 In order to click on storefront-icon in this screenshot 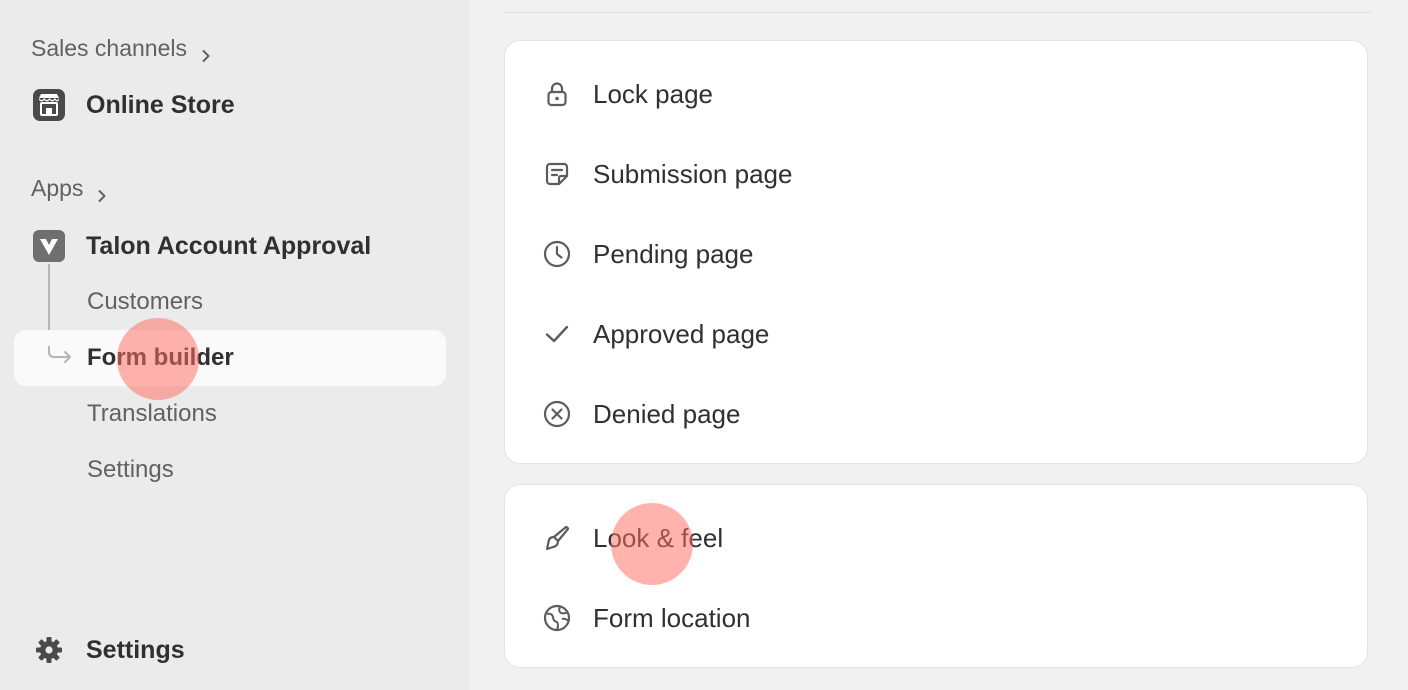, I will do `click(49, 105)`.